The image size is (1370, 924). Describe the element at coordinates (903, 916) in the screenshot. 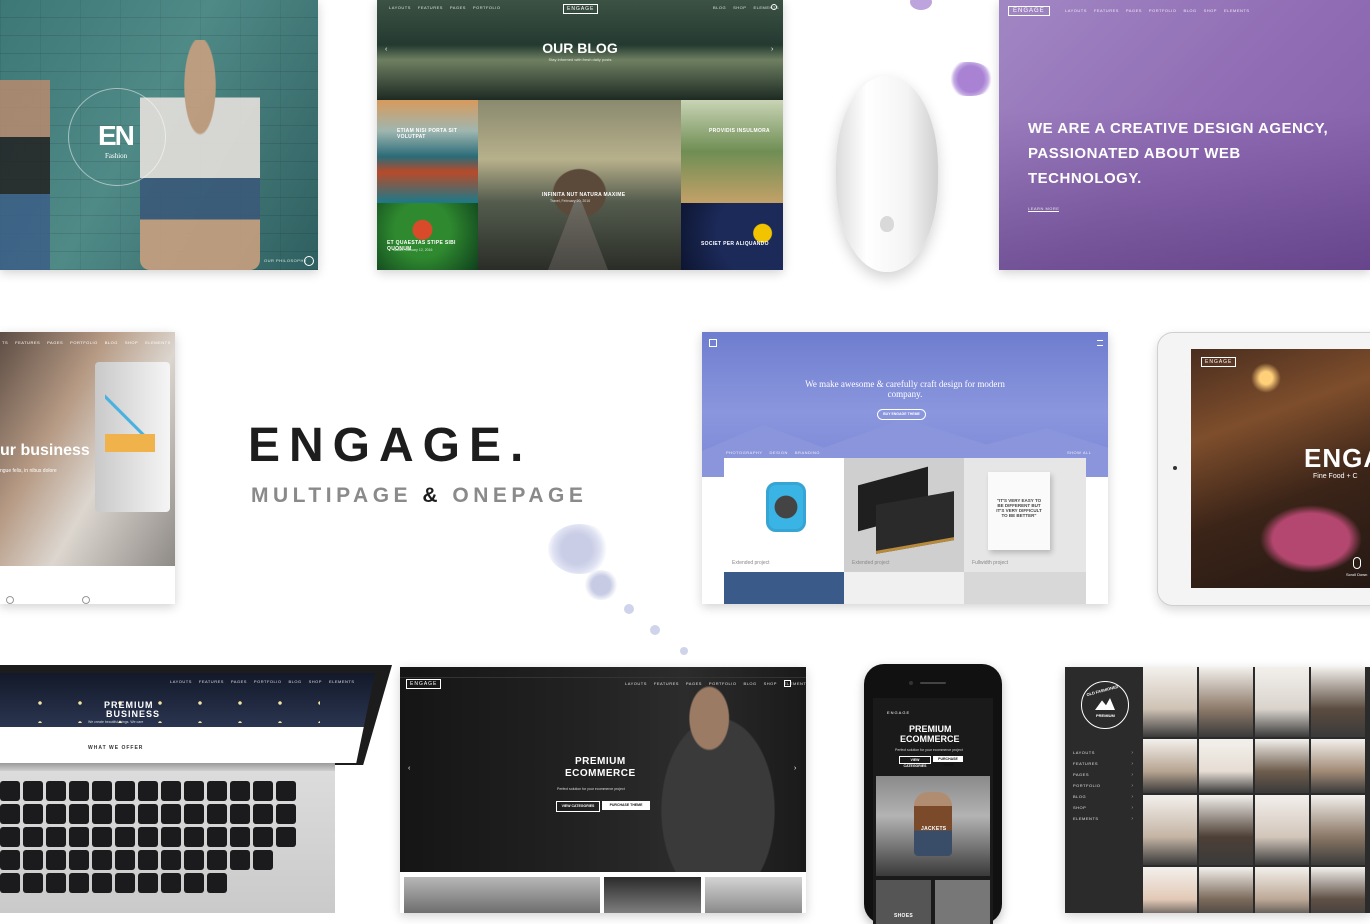

I see `phone-tile-tag: SHOES` at that location.